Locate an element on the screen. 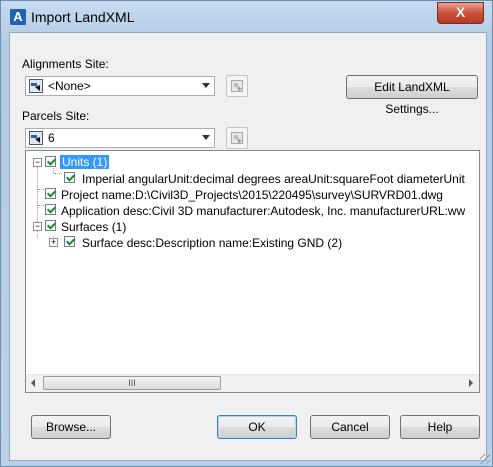 This screenshot has width=493, height=467. ok-button: OK is located at coordinates (257, 427).